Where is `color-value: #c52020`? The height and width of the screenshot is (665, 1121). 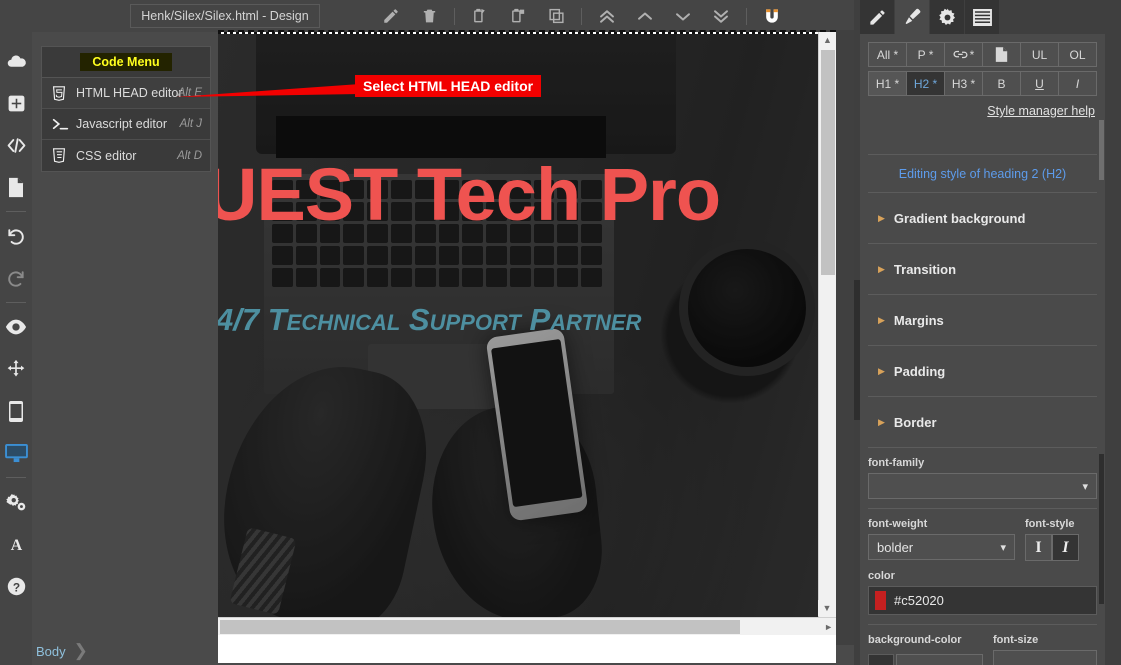 color-value: #c52020 is located at coordinates (919, 600).